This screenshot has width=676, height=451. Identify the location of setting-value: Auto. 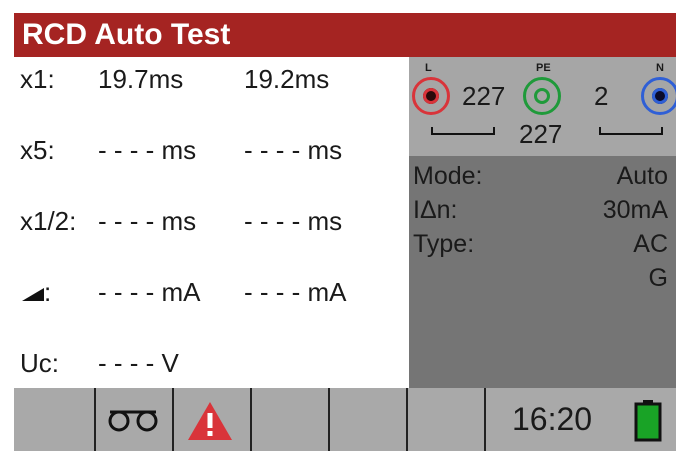
(642, 176).